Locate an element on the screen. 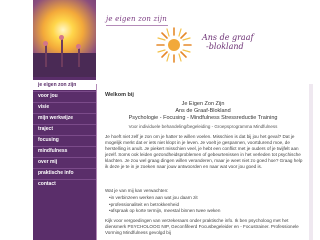  nav-item-traject: traject is located at coordinates (64, 129).